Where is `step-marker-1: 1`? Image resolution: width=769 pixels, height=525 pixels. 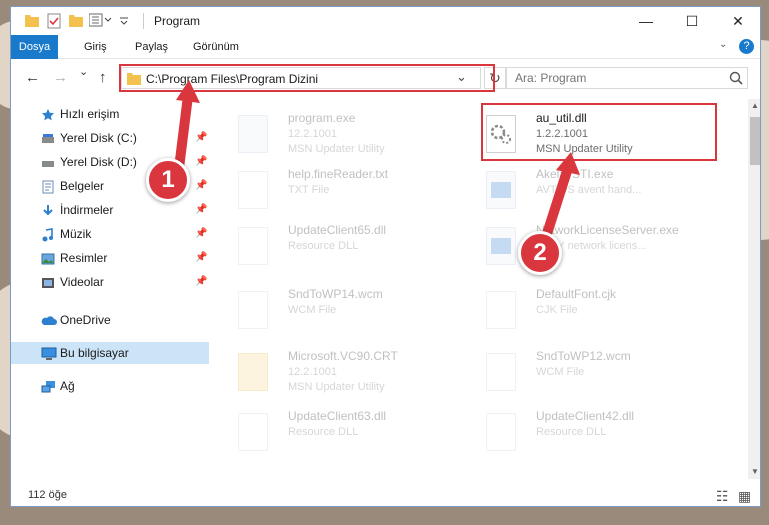
step-marker-1: 1 is located at coordinates (168, 180).